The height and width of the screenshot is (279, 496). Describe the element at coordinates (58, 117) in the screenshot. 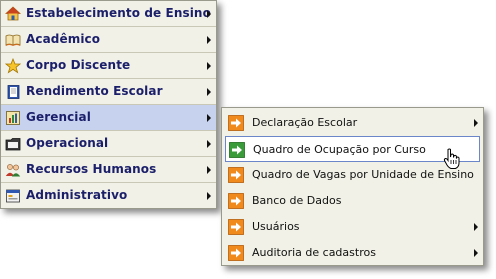

I see `menu-item-label: Gerencial` at that location.